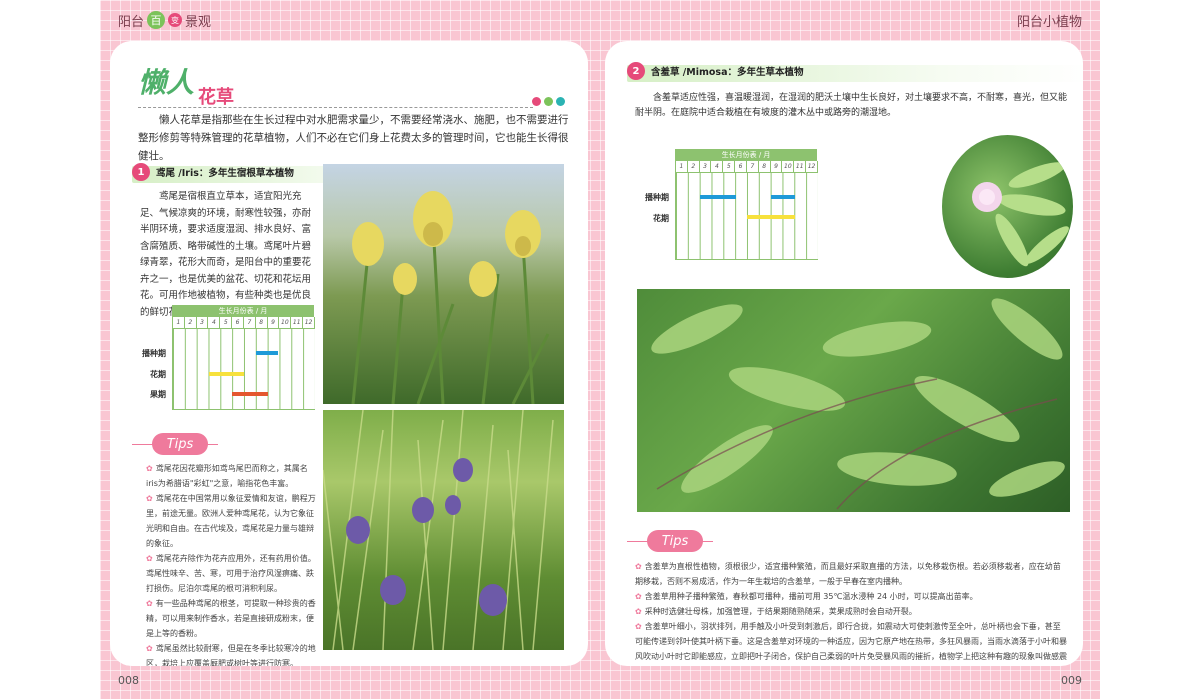 This screenshot has height=699, width=1200. Describe the element at coordinates (175, 20) in the screenshot. I see `header-badge-2: 变` at that location.